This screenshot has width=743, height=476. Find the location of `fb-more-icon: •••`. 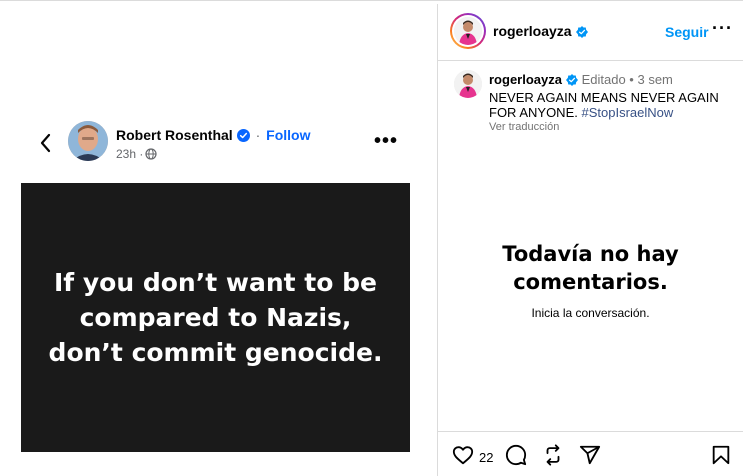

fb-more-icon: ••• is located at coordinates (386, 141).